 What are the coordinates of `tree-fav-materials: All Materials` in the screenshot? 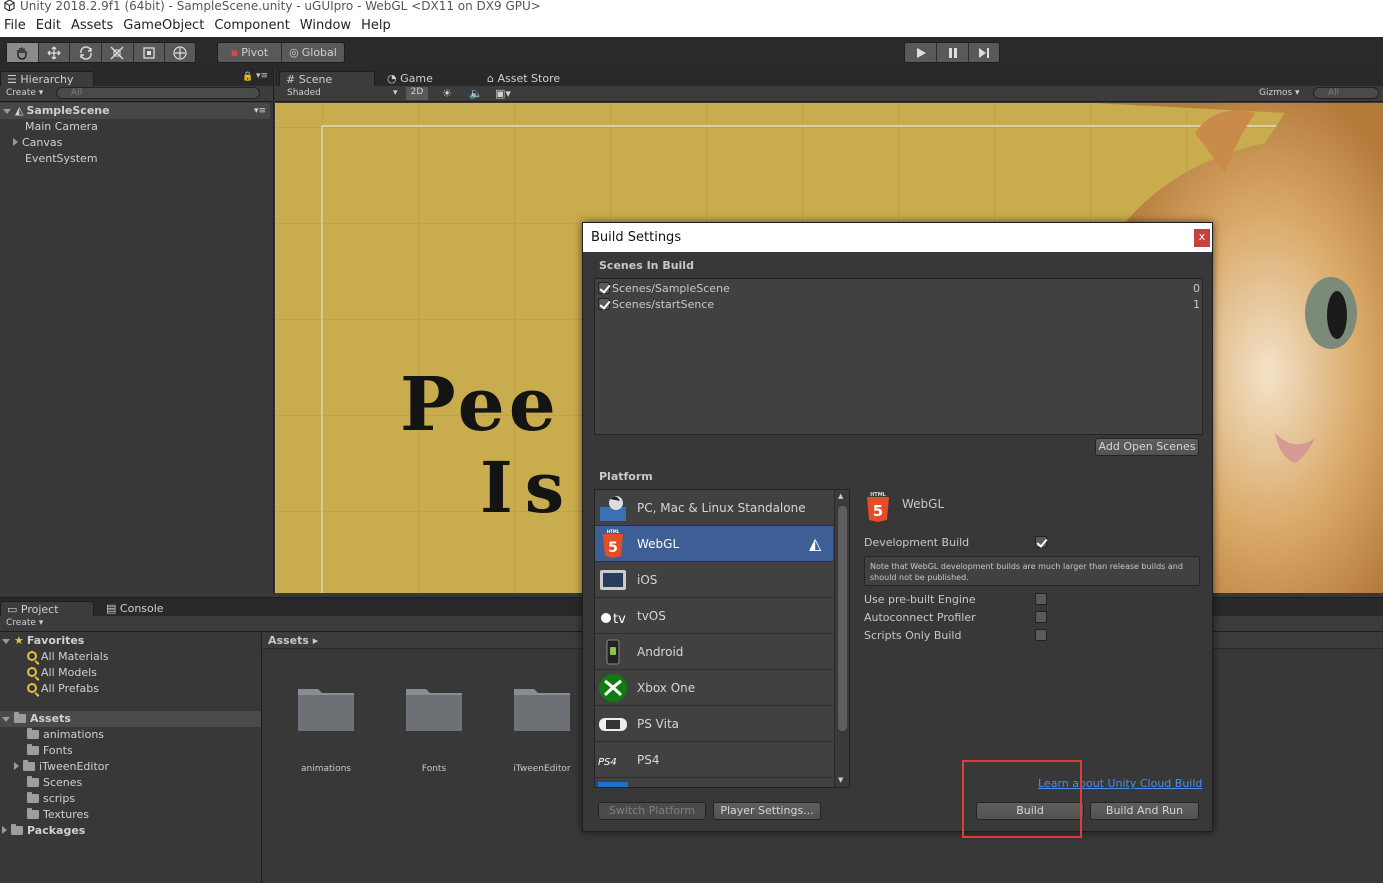 It's located at (68, 657).